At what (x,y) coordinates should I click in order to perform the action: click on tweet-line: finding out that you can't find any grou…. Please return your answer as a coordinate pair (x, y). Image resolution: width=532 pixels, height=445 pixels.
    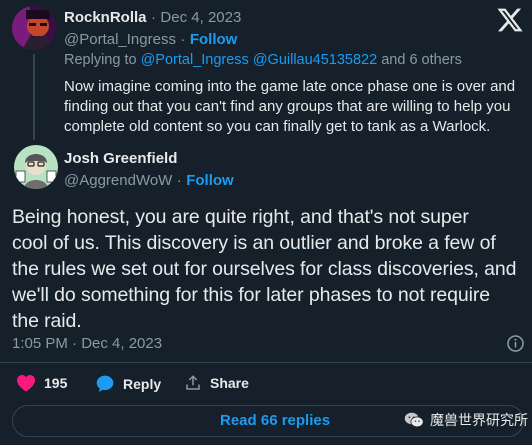
    Looking at the image, I should click on (287, 106).